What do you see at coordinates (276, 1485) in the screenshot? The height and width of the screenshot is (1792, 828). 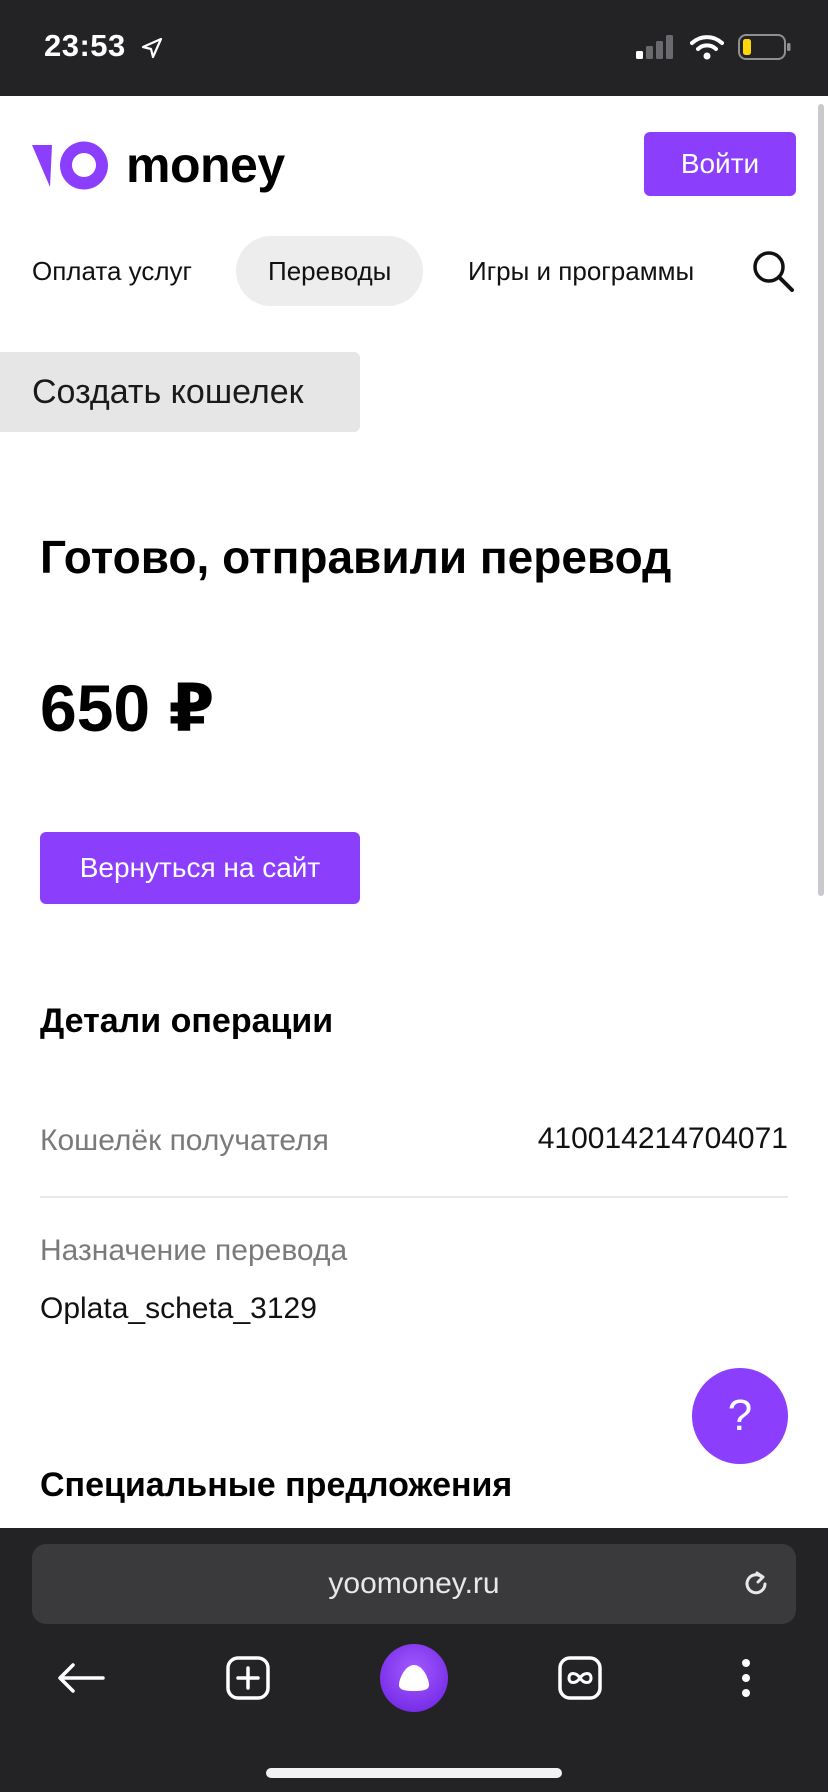 I see `special-offers-heading: Специальные предложения` at bounding box center [276, 1485].